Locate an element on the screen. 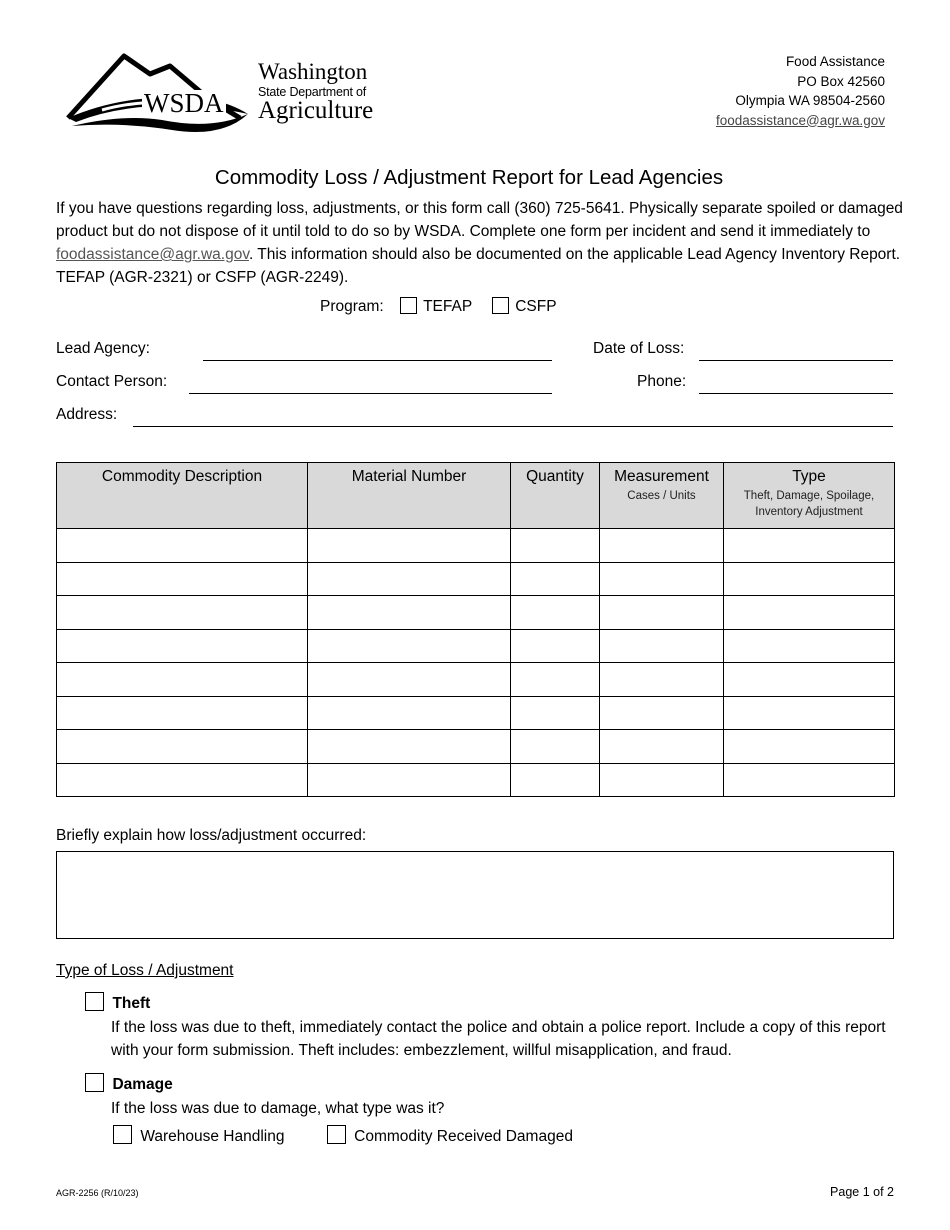 The height and width of the screenshot is (1230, 950). theft-label: Theft is located at coordinates (131, 1003).